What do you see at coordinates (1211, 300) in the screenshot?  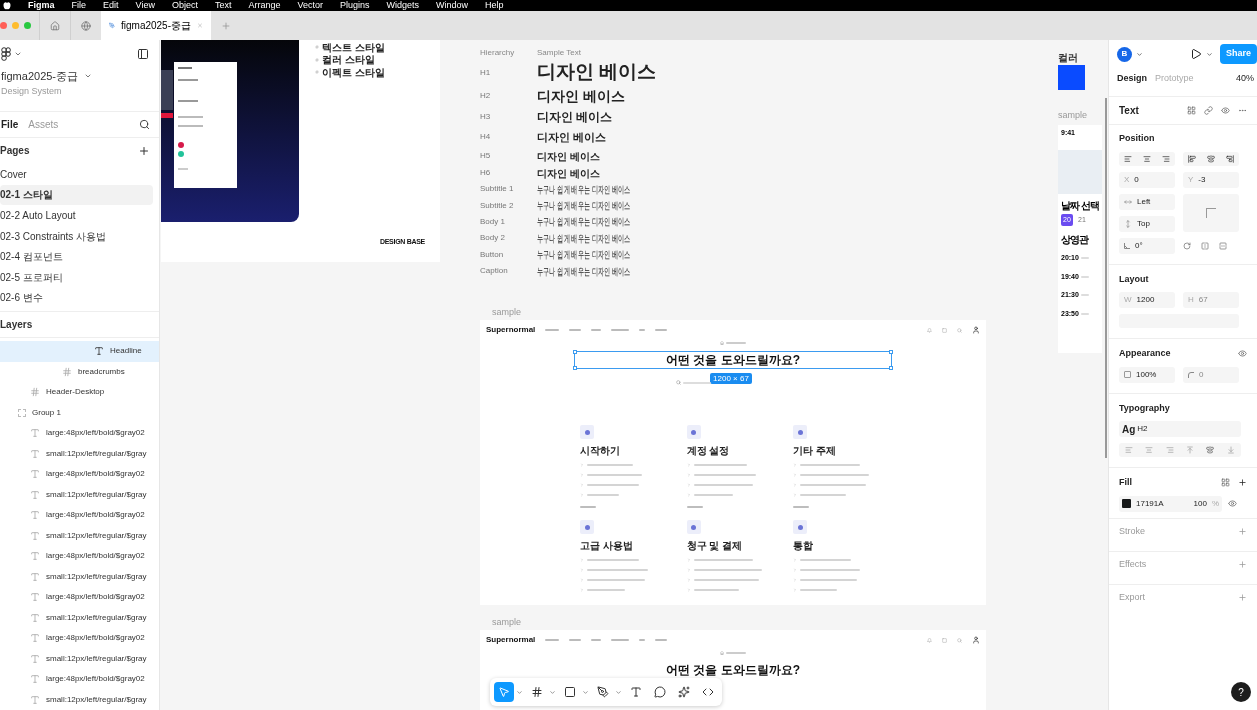 I see `property-field: H 67` at bounding box center [1211, 300].